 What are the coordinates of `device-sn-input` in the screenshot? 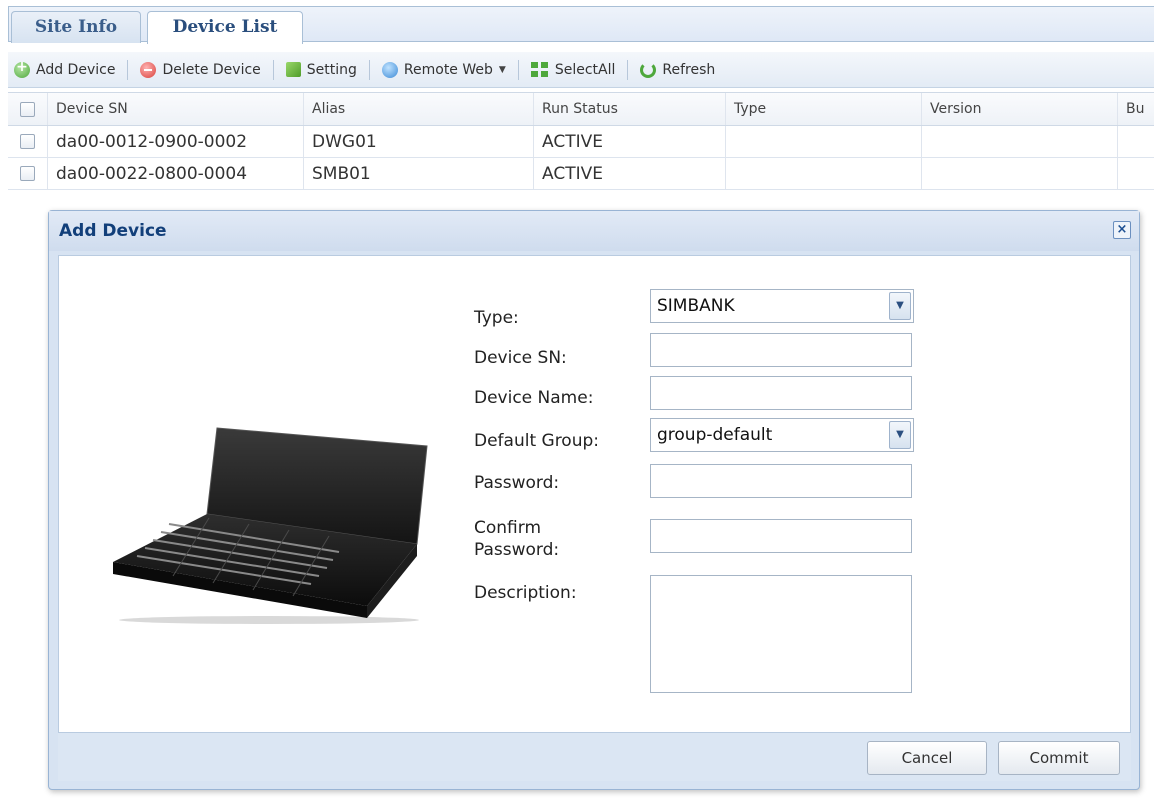 It's located at (781, 350).